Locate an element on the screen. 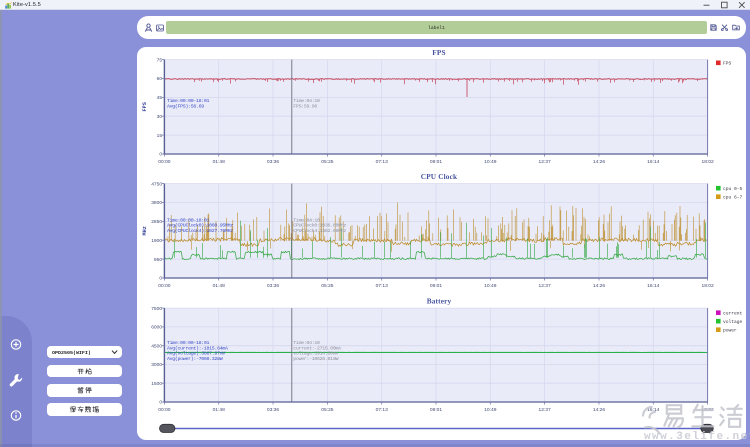  svg-text: power is located at coordinates (730, 331).